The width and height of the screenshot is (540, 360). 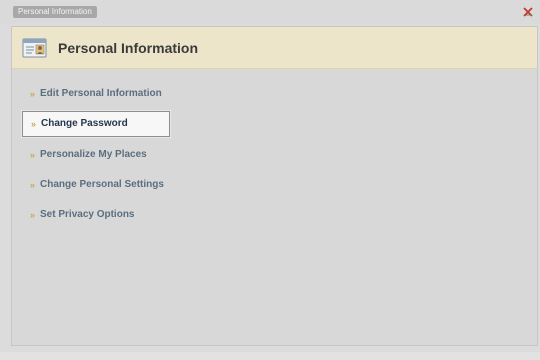 What do you see at coordinates (274, 48) in the screenshot?
I see `panel-header: Personal Information` at bounding box center [274, 48].